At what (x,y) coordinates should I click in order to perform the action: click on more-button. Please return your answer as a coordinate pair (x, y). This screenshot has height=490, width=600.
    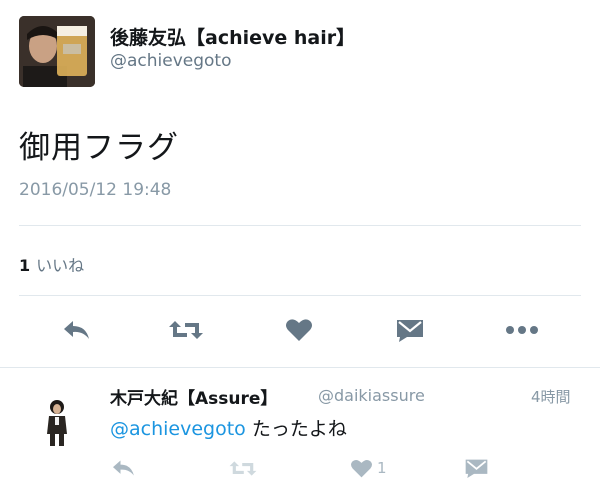
    Looking at the image, I should click on (522, 330).